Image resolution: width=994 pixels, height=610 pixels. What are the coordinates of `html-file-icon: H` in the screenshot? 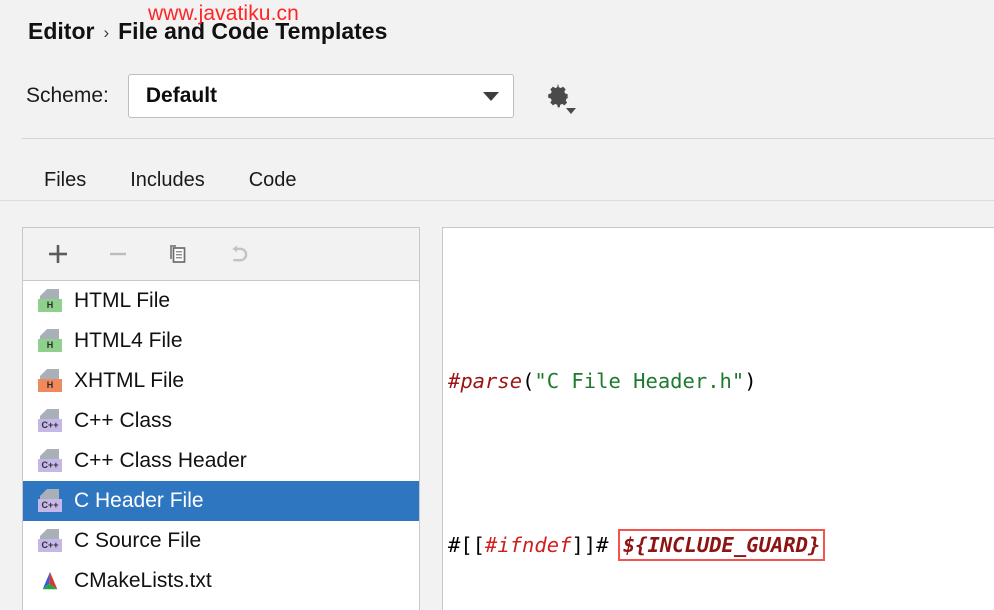 It's located at (50, 301).